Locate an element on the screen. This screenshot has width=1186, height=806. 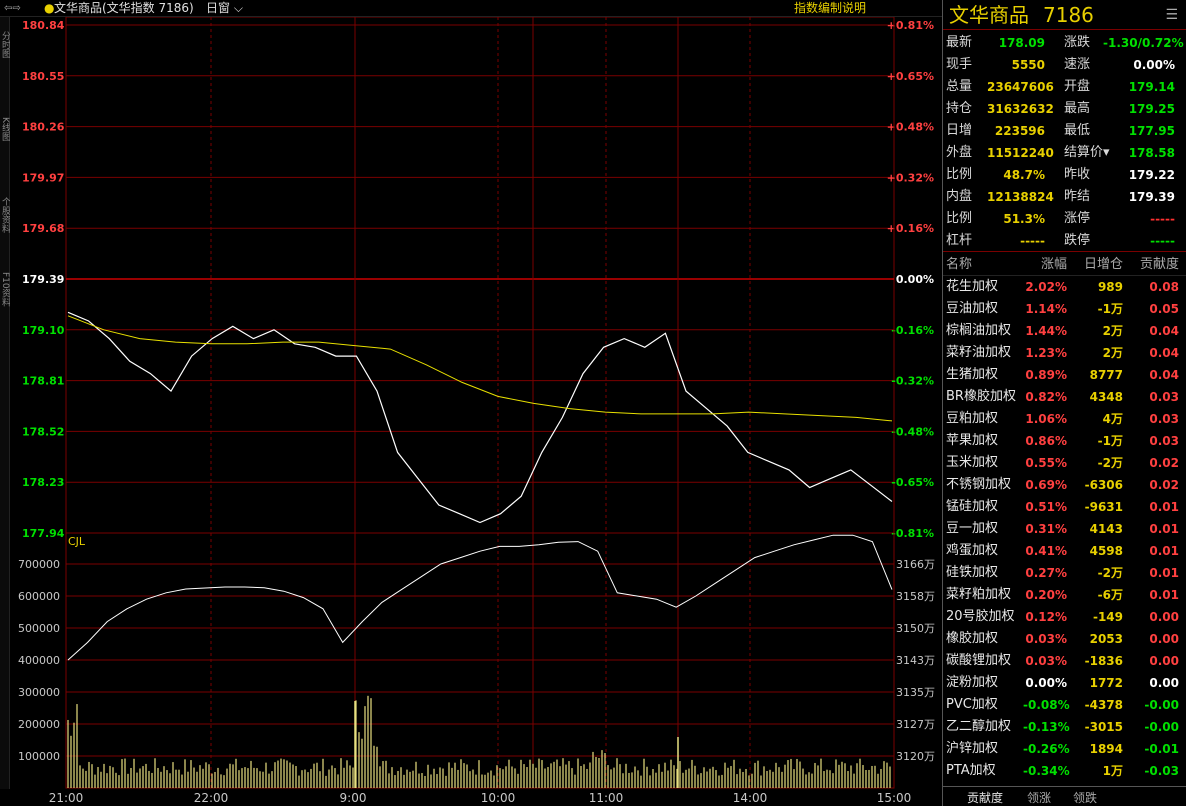
list-item: 硅铁加权 0.27% -2万 0.01 is located at coordinates (1064, 573).